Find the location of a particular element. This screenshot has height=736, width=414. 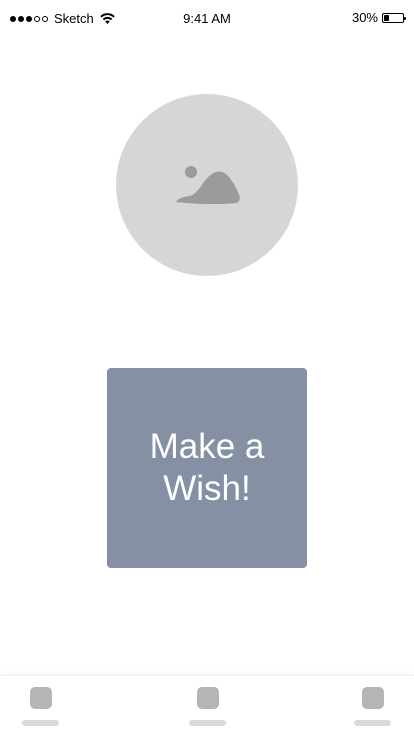

battery-icon is located at coordinates (394, 17).